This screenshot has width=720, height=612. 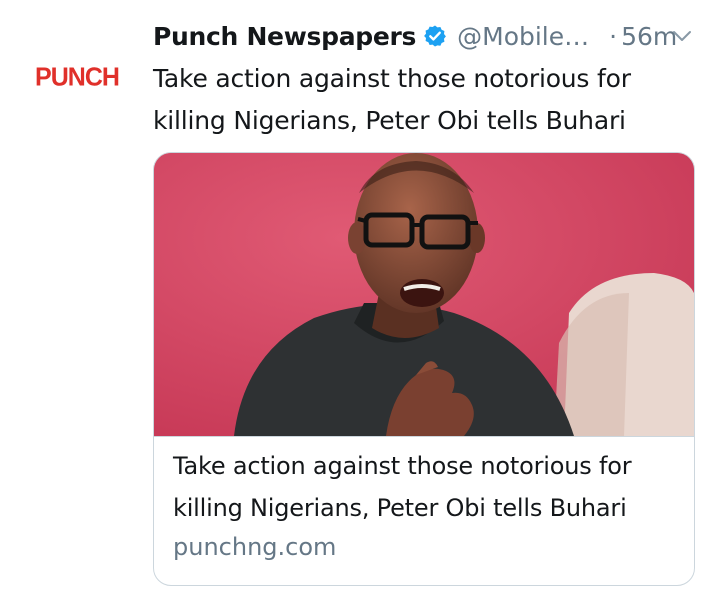 What do you see at coordinates (682, 36) in the screenshot?
I see `chevron-down-icon` at bounding box center [682, 36].